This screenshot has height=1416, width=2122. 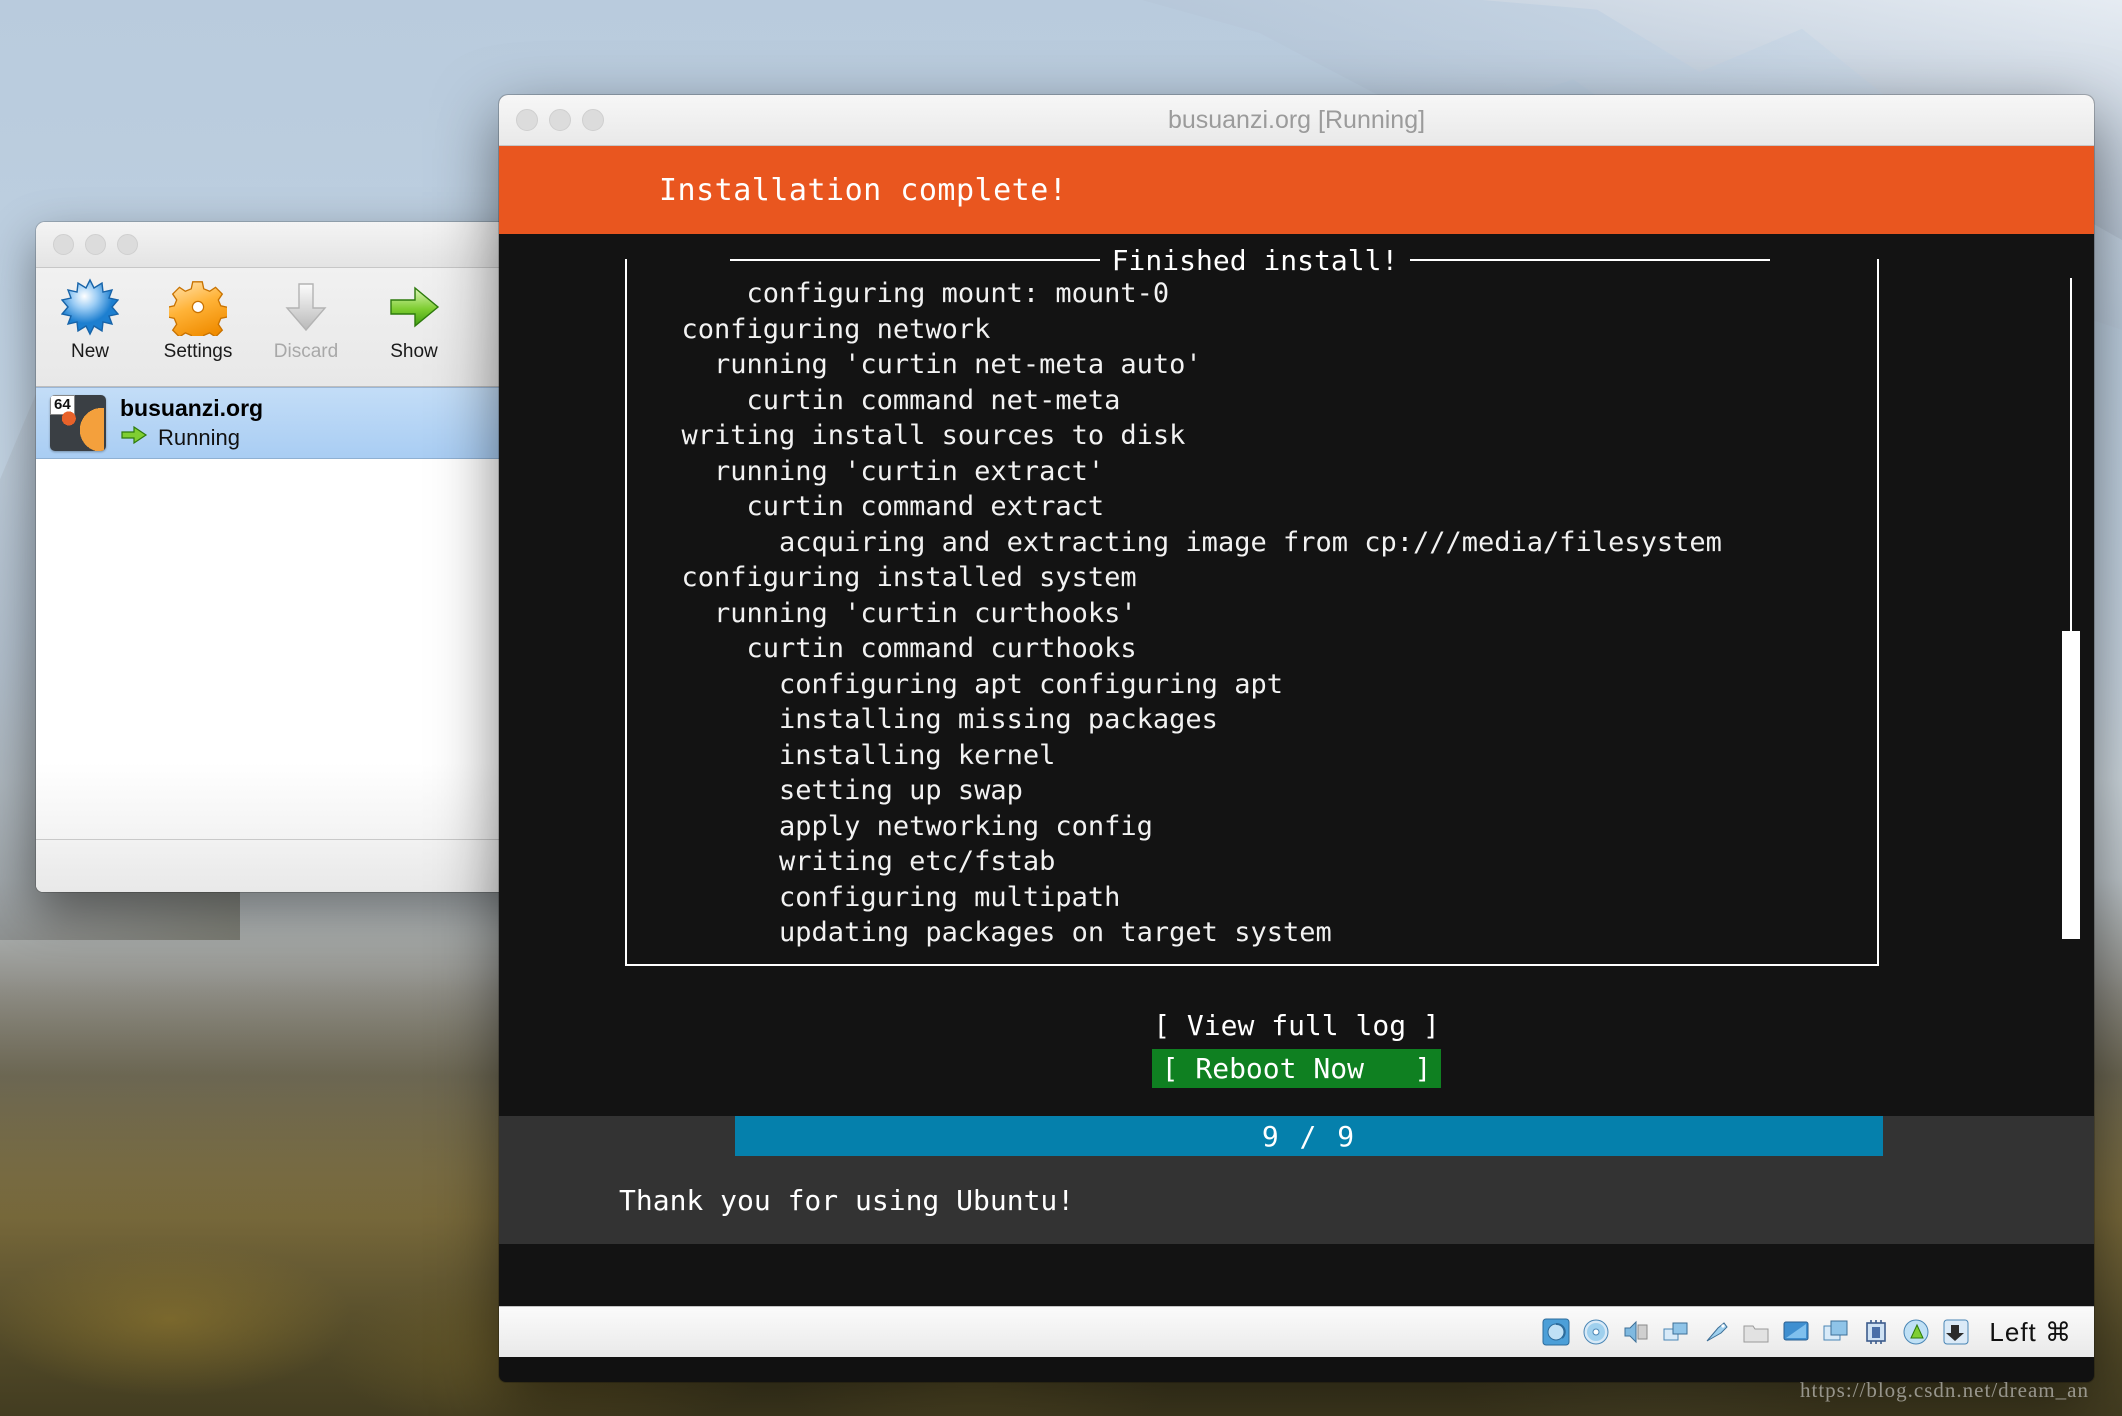 I want to click on installer-footer: Thank you for using Ubuntu!, so click(x=1296, y=1200).